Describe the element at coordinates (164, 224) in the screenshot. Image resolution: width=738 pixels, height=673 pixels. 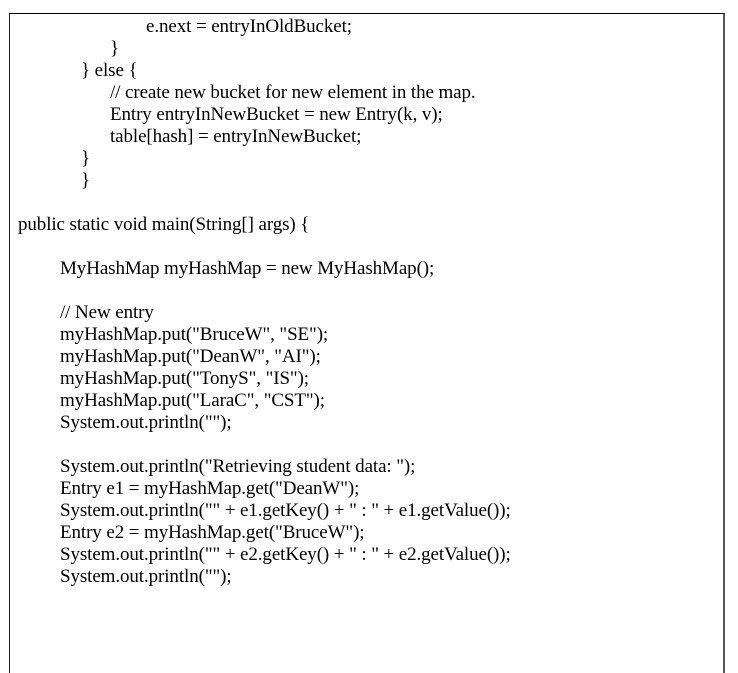
I see `method-signature-line: public static void main(String[] args) {` at that location.